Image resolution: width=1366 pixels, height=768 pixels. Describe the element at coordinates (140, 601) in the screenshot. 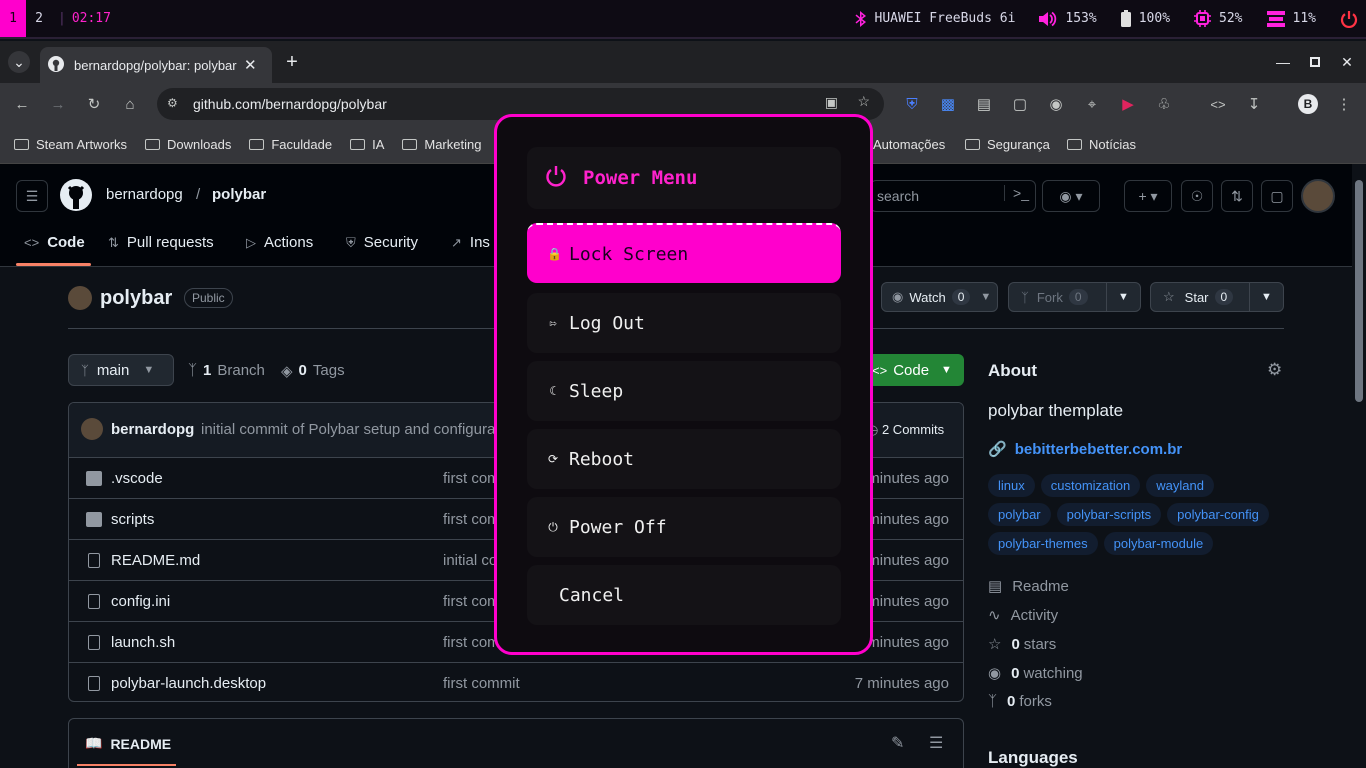

I see `file-name: config.ini` at that location.